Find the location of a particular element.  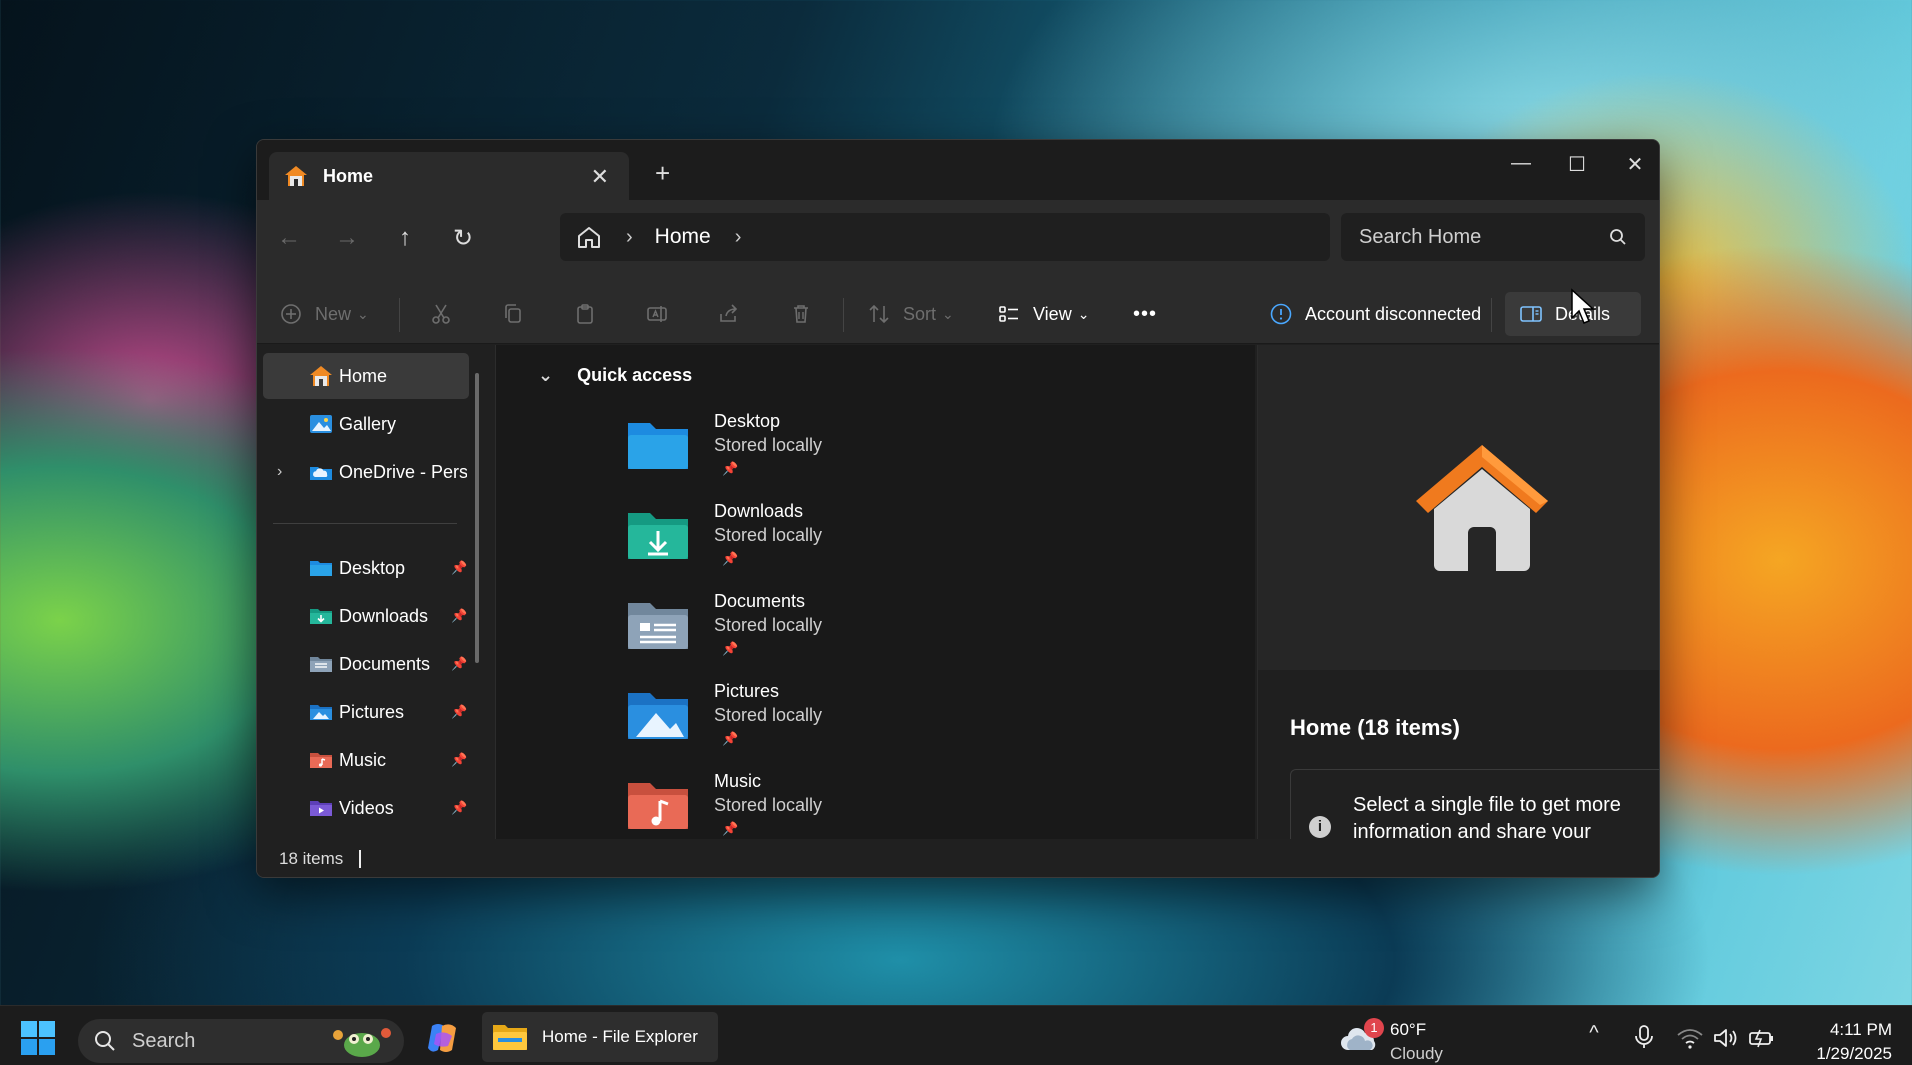

folder-name: Documents is located at coordinates (760, 601).